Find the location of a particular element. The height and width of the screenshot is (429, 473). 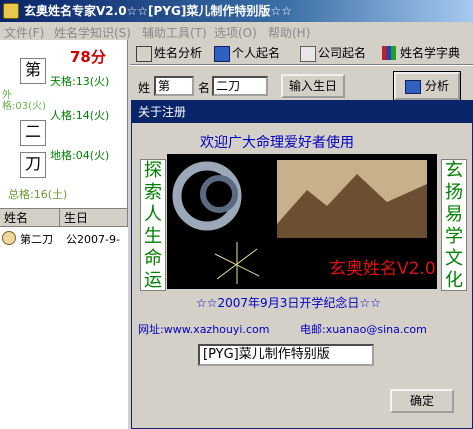

col-name: 姓名 is located at coordinates (30, 218).